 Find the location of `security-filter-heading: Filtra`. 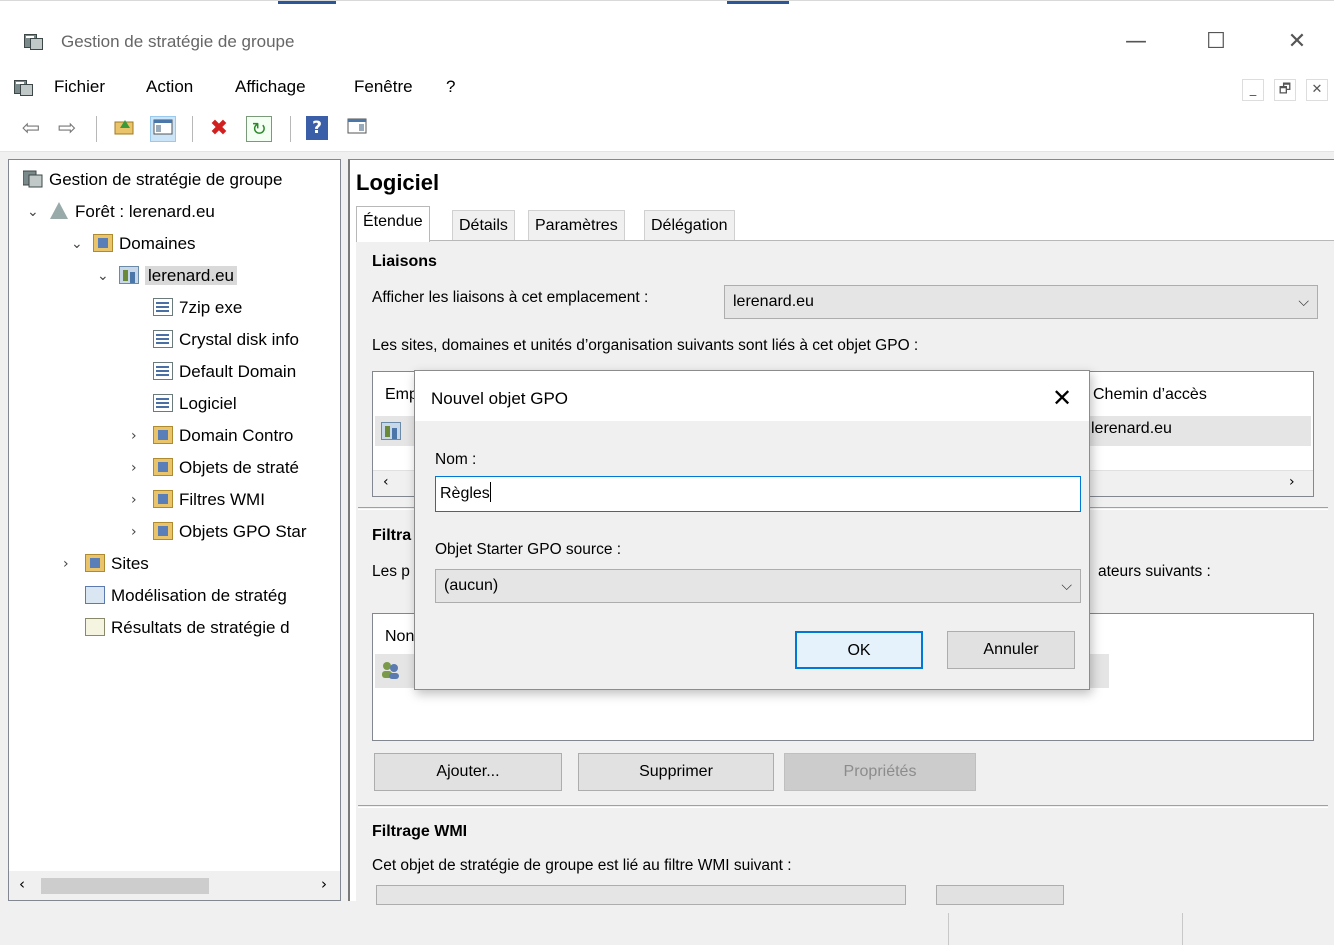

security-filter-heading: Filtra is located at coordinates (392, 535).